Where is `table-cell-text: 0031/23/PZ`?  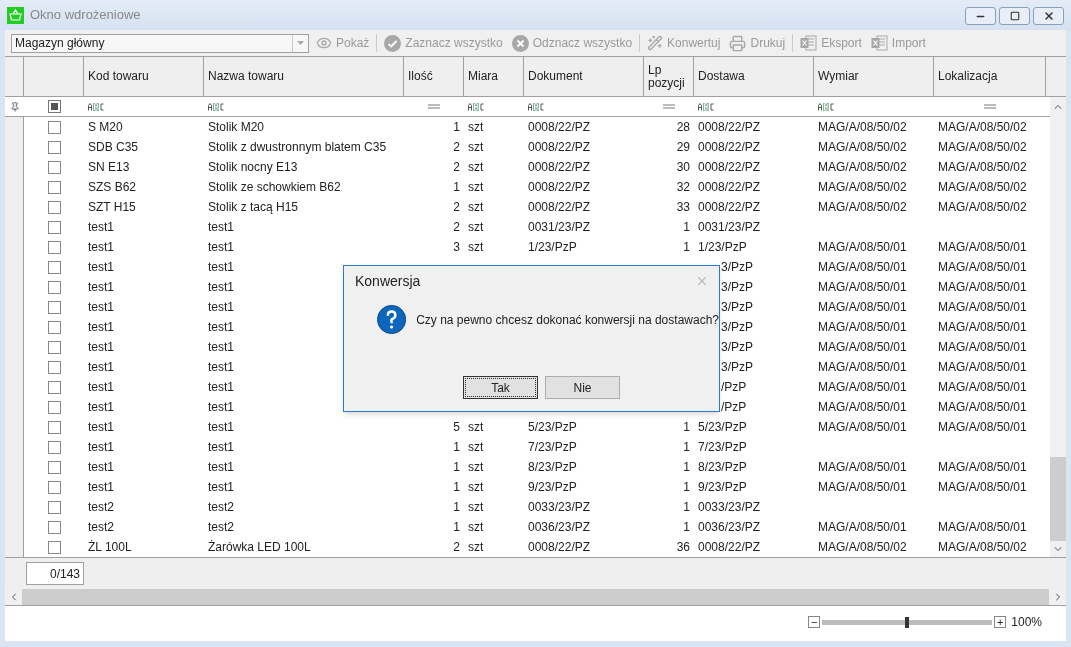 table-cell-text: 0031/23/PZ is located at coordinates (729, 227).